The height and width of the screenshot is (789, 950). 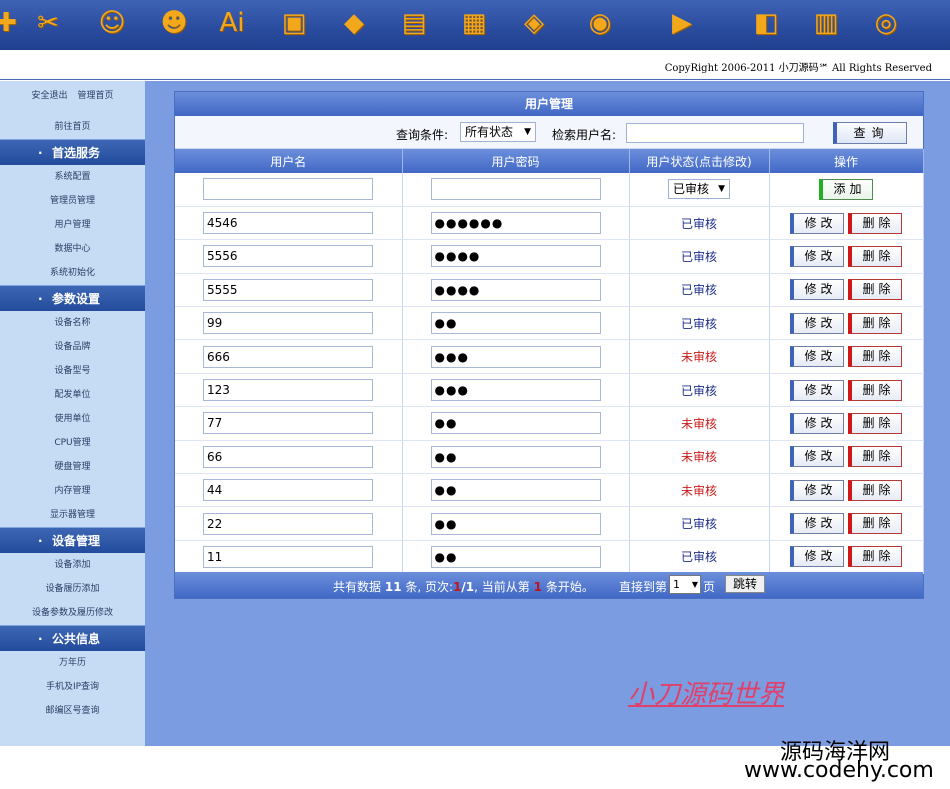 I want to click on sidebar-item: 万年历, so click(x=72, y=663).